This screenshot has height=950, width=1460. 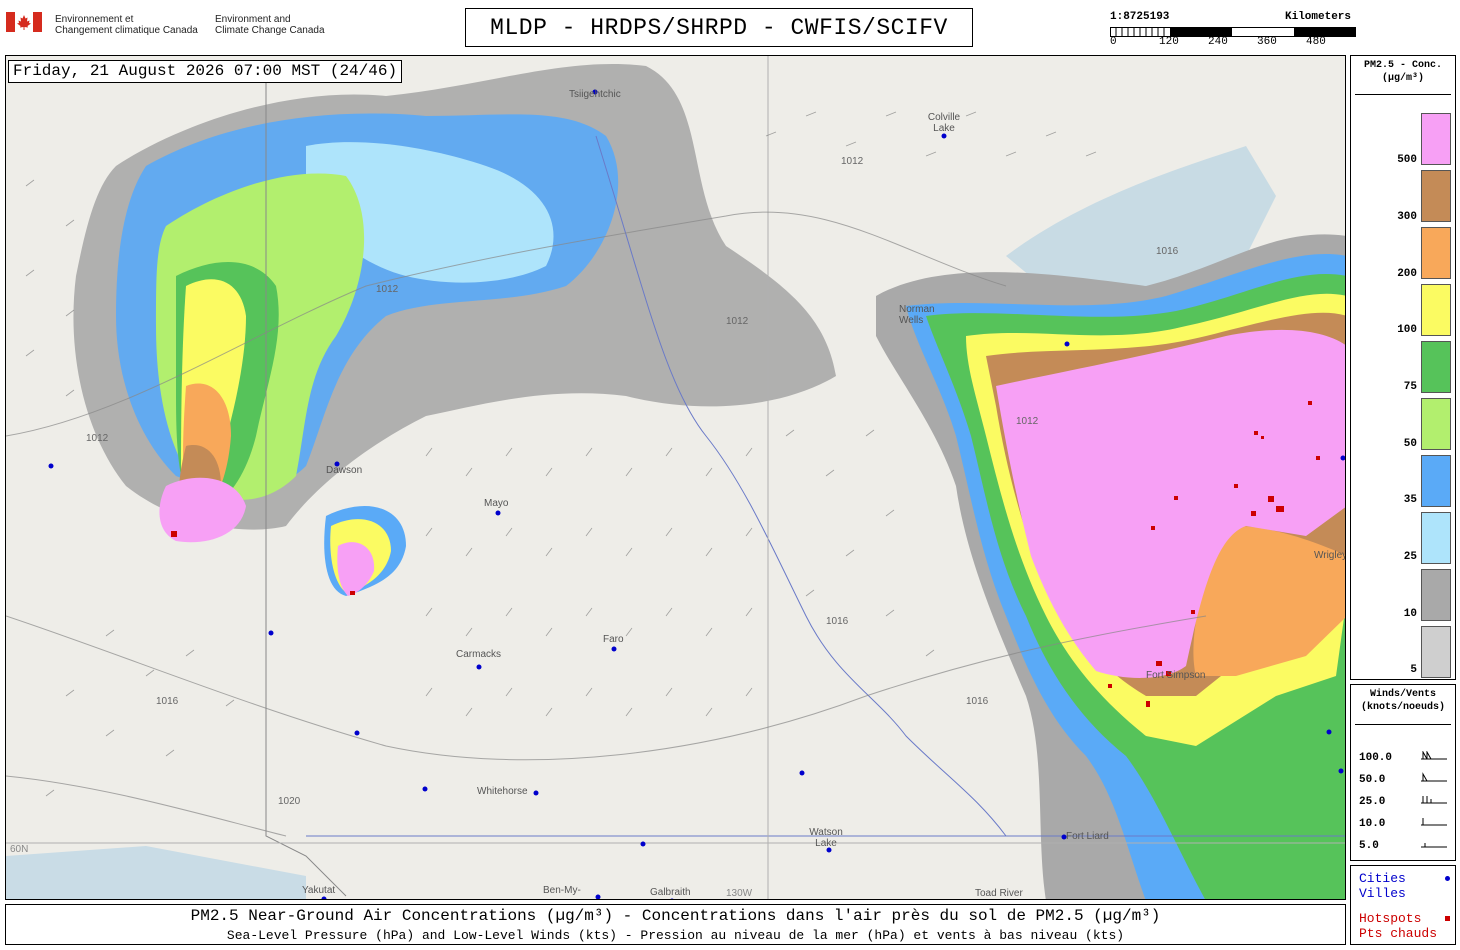 What do you see at coordinates (1267, 42) in the screenshot?
I see `scale-tick: 360` at bounding box center [1267, 42].